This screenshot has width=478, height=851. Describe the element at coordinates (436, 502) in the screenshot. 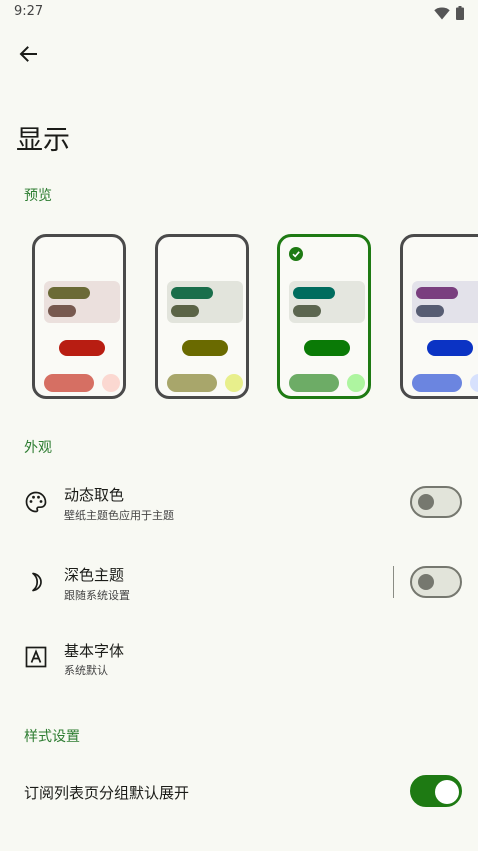

I see `dynamic-color-switch` at that location.